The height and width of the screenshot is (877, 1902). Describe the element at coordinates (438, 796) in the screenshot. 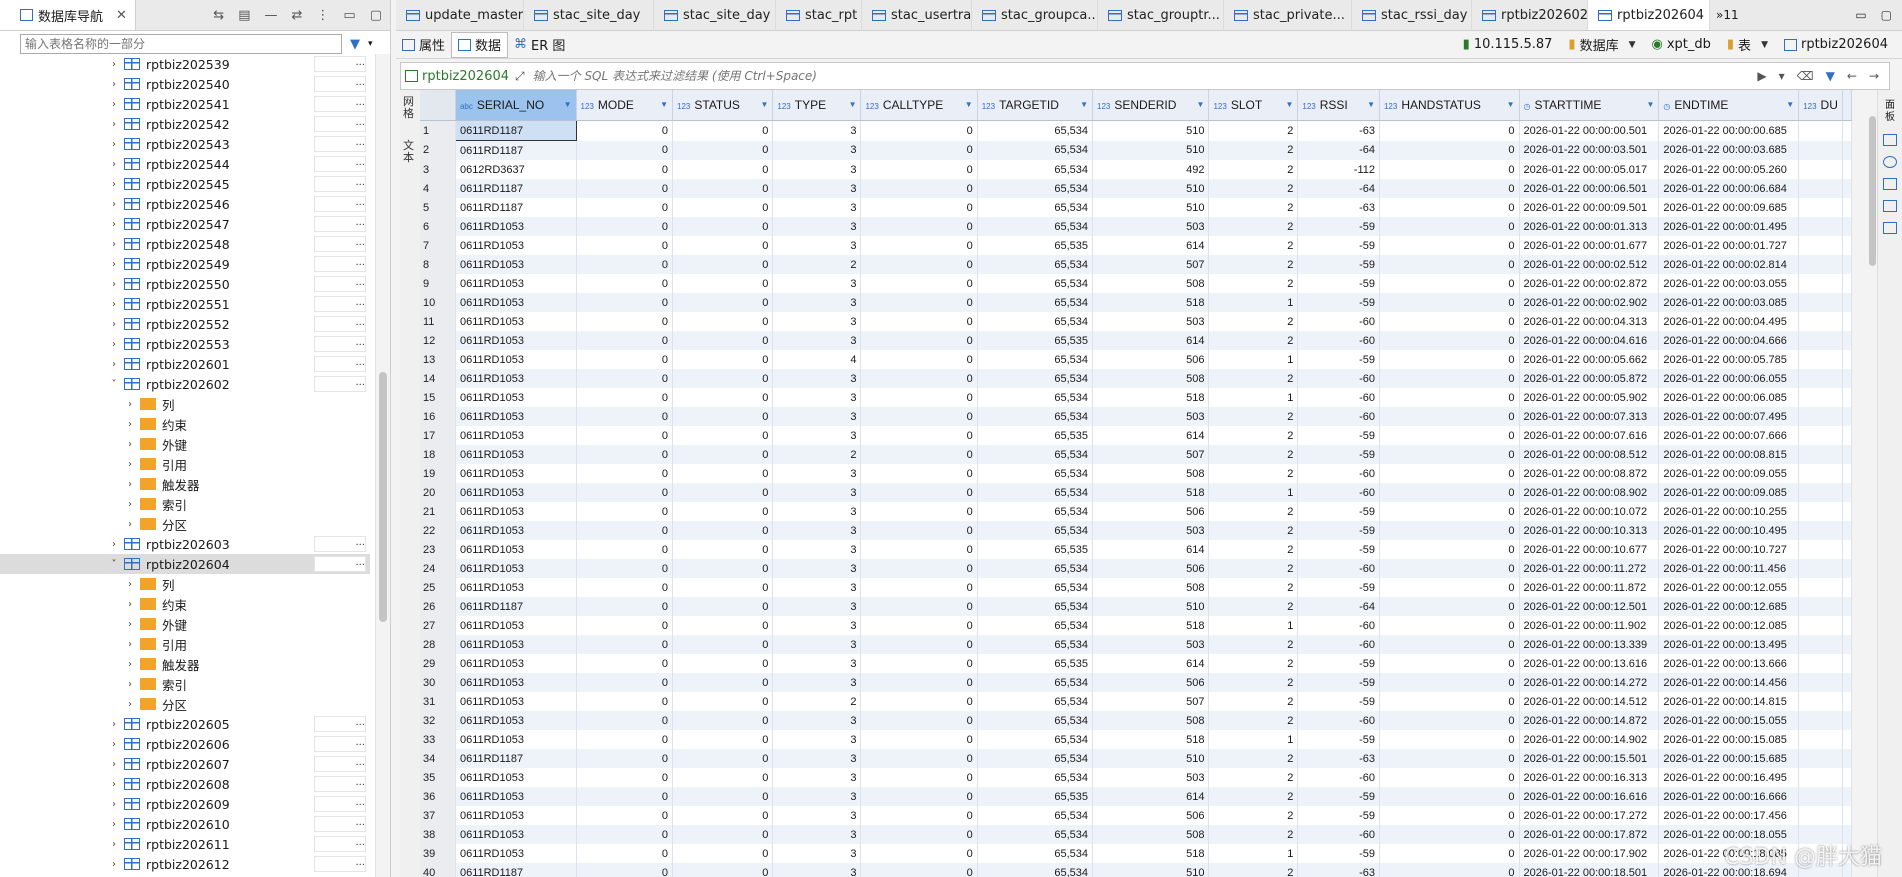

I see `row-number: 36` at that location.